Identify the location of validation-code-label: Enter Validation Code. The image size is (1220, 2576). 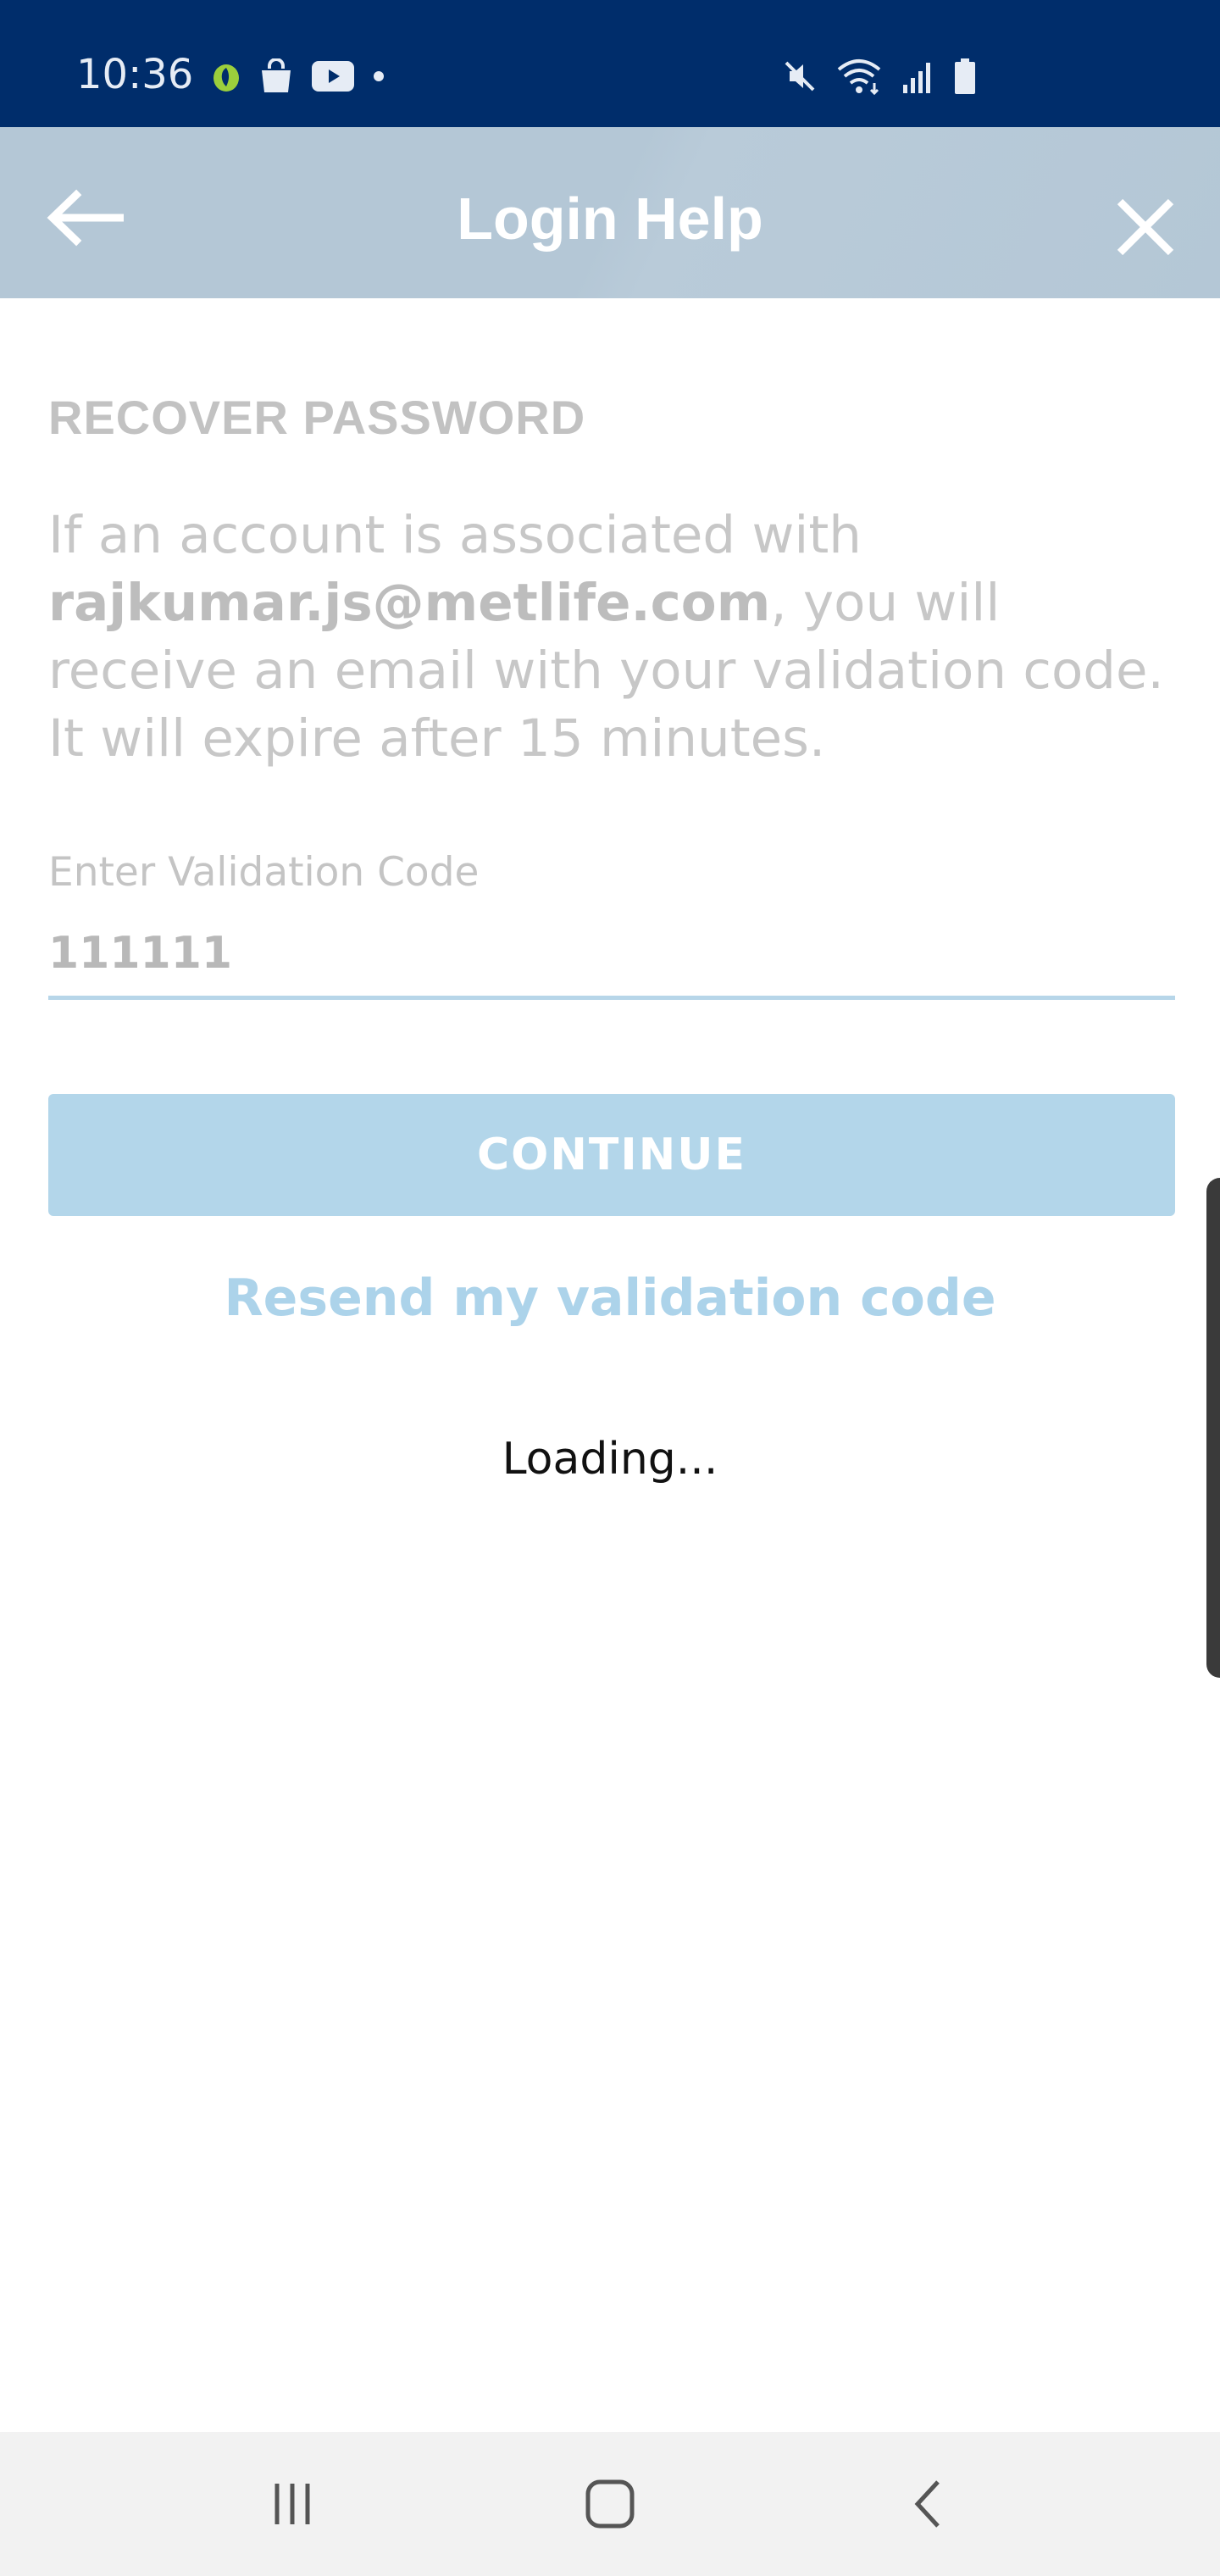
(264, 872).